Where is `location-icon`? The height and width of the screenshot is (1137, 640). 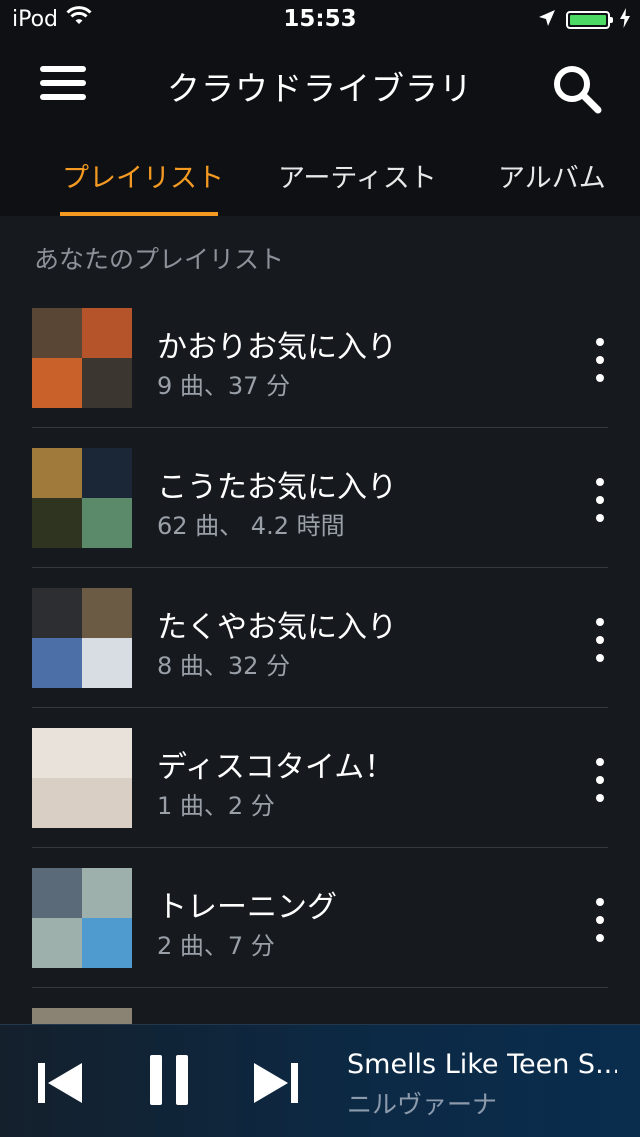
location-icon is located at coordinates (547, 20).